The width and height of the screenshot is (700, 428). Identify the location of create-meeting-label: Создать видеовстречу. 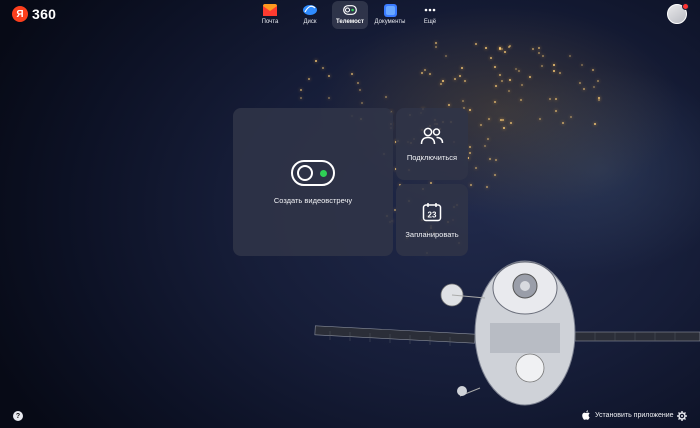
(313, 200).